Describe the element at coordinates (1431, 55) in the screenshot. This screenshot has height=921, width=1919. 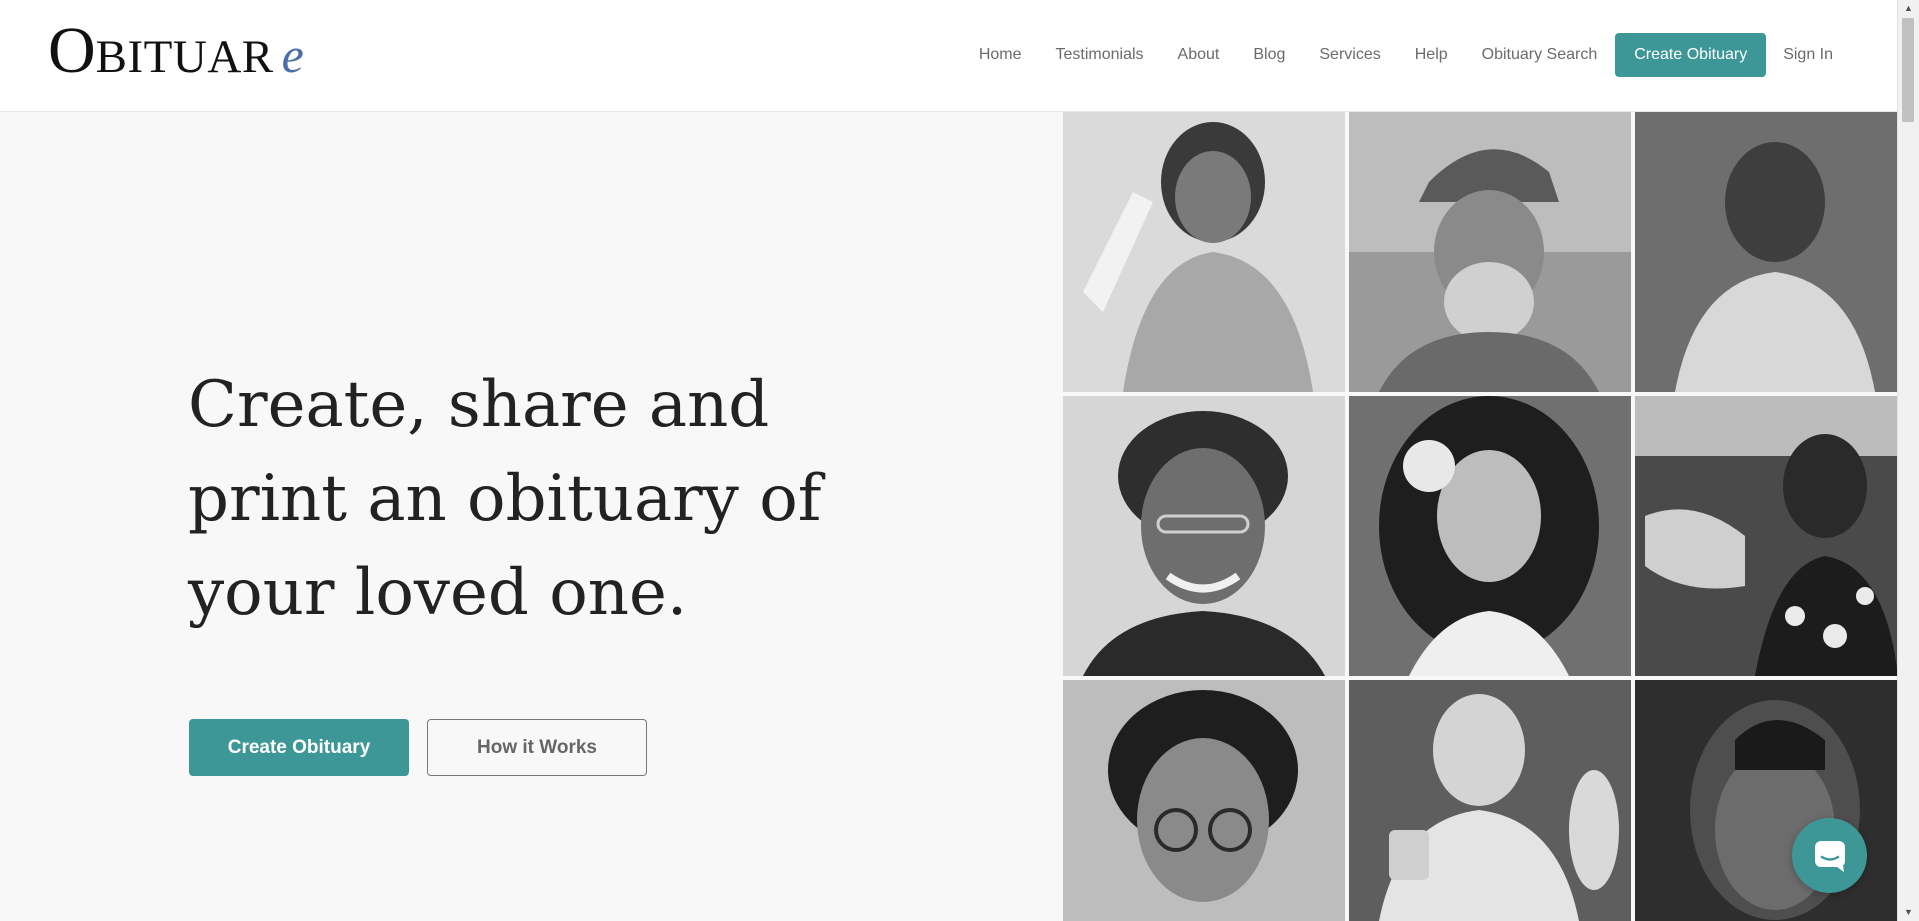
I see `nav-help: Help` at that location.